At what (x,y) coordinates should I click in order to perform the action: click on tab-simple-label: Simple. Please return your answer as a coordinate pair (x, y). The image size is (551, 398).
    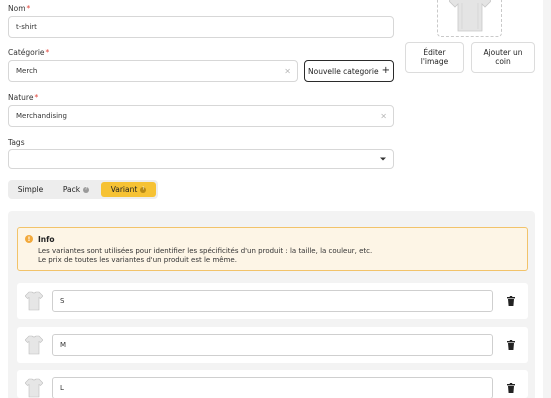
    Looking at the image, I should click on (30, 189).